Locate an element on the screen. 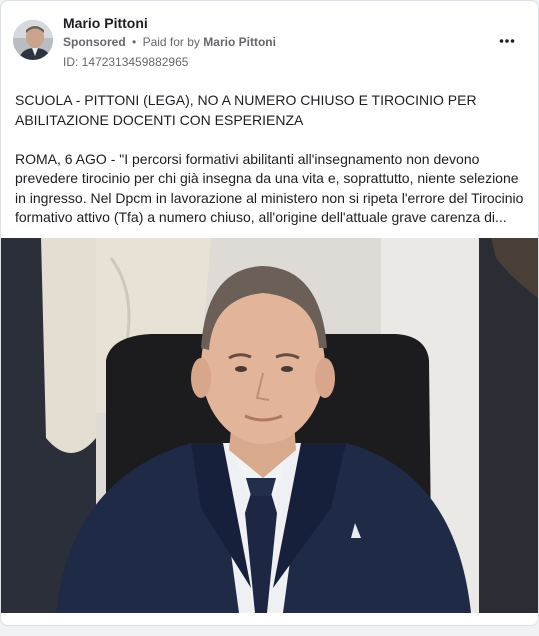 The width and height of the screenshot is (539, 636). author-name: Mario Pittoni is located at coordinates (105, 23).